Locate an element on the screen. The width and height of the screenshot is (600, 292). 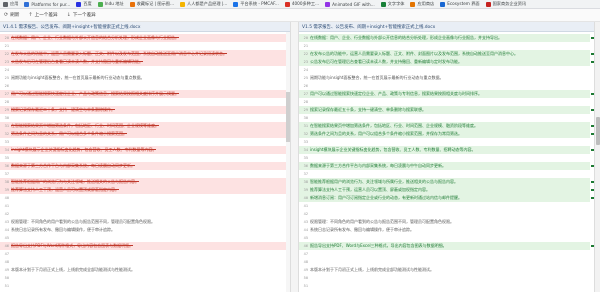
line-number: 29 is located at coordinates (6, 110).